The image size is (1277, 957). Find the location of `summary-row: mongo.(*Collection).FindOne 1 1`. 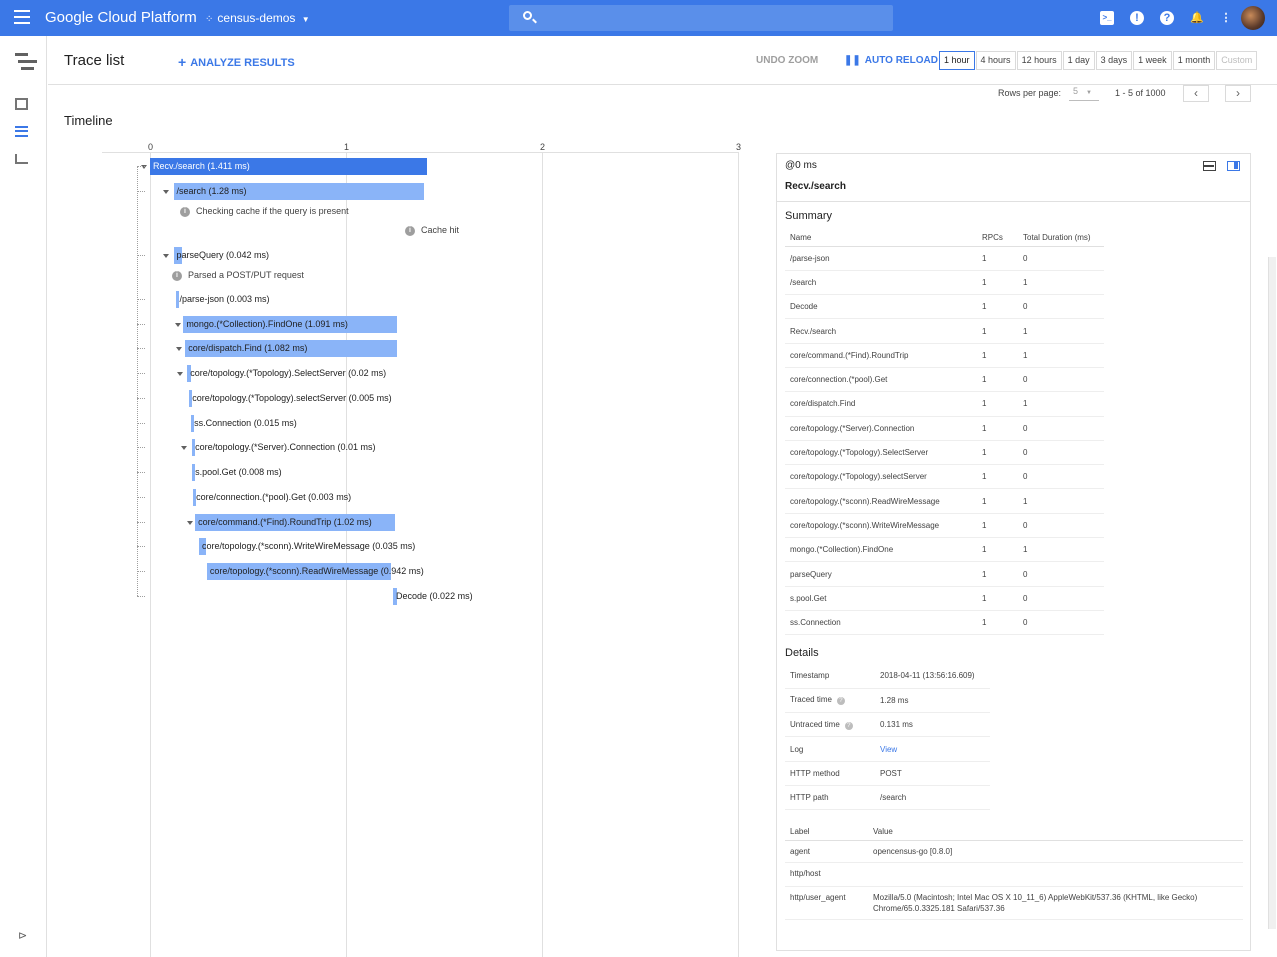

summary-row: mongo.(*Collection).FindOne 1 1 is located at coordinates (944, 550).